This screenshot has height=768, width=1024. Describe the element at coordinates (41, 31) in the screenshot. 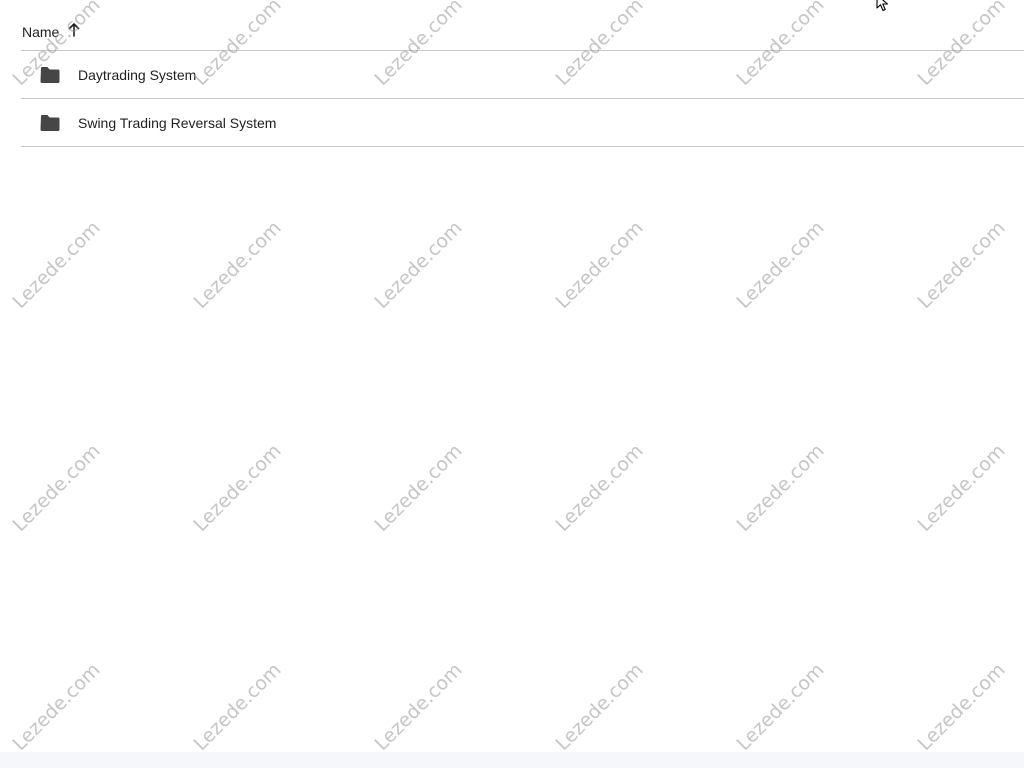

I see `name-column-label: Name` at that location.